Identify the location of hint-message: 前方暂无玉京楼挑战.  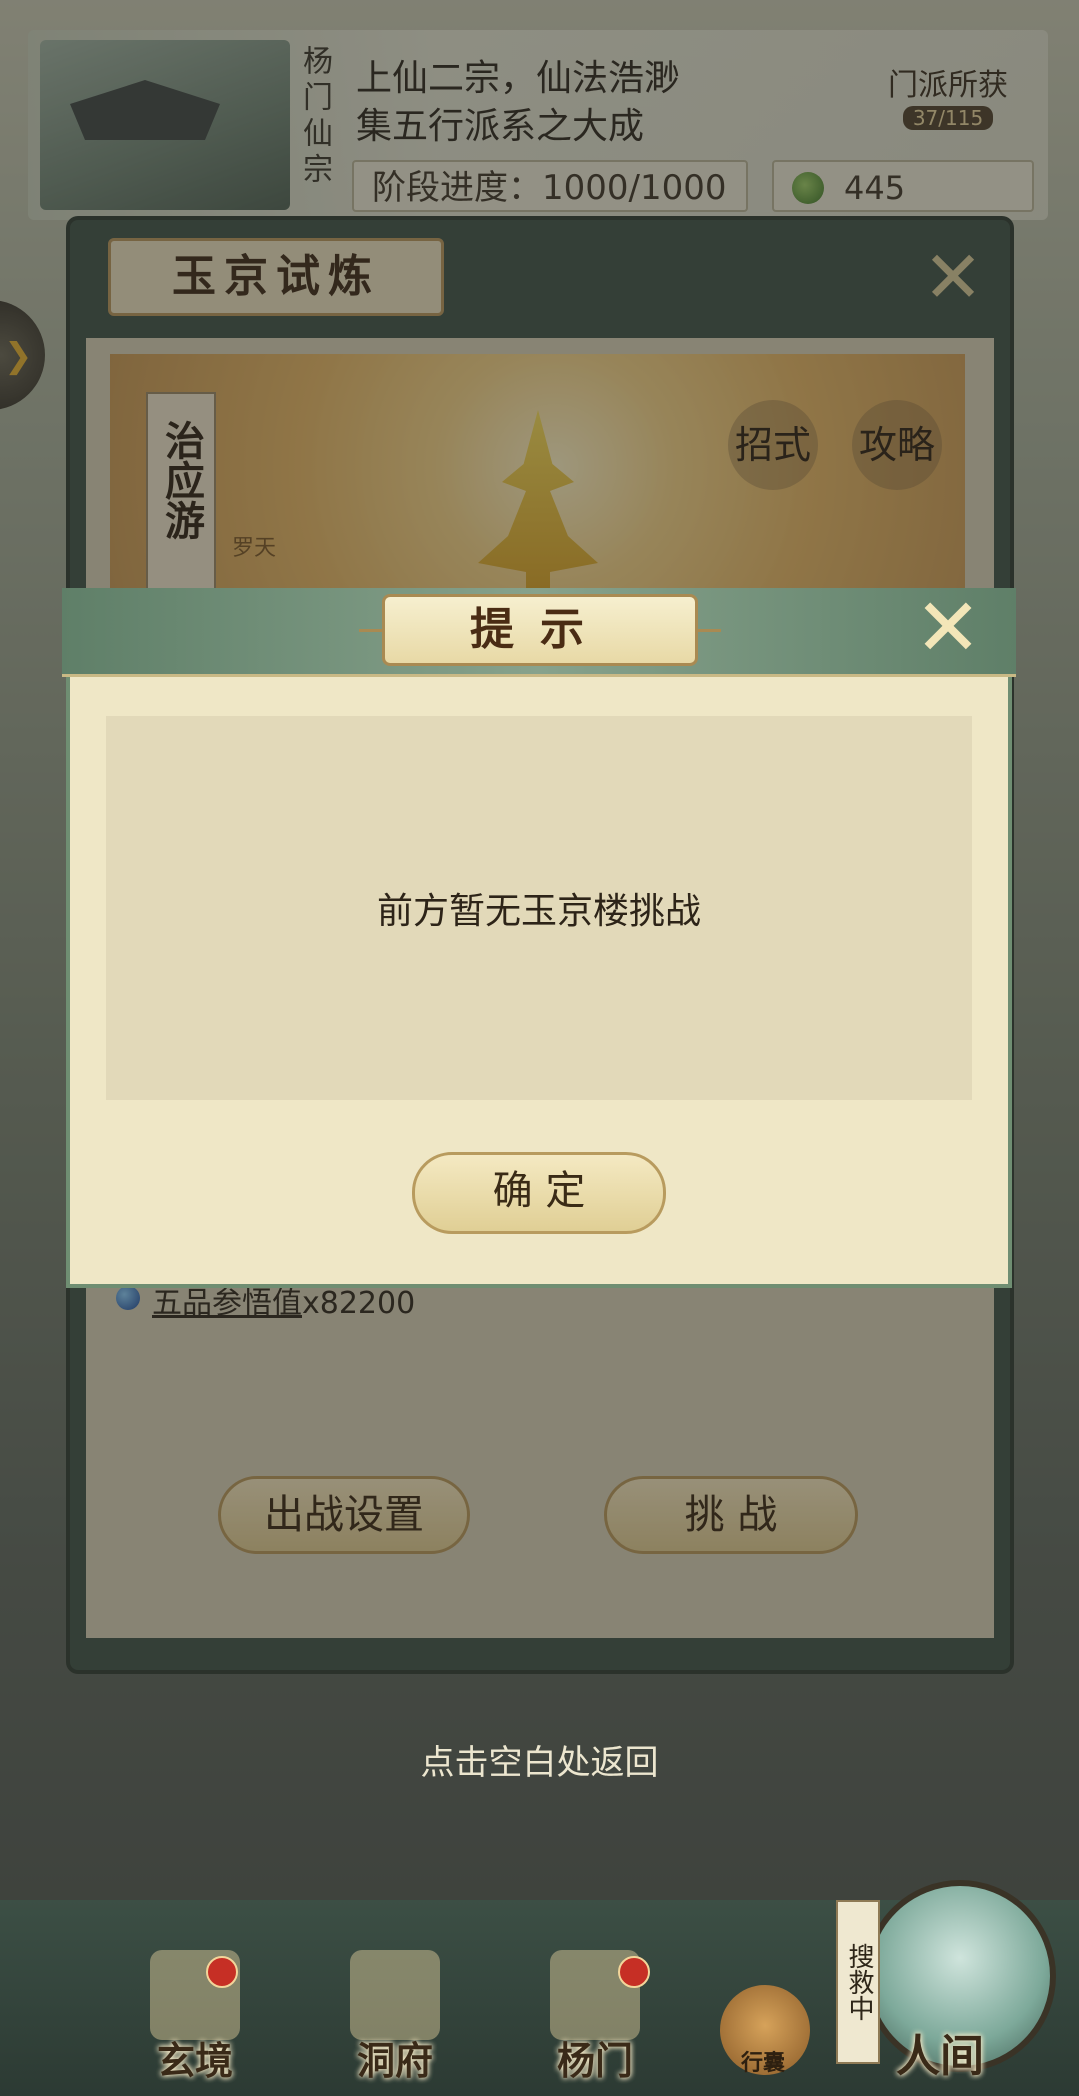
(538, 911).